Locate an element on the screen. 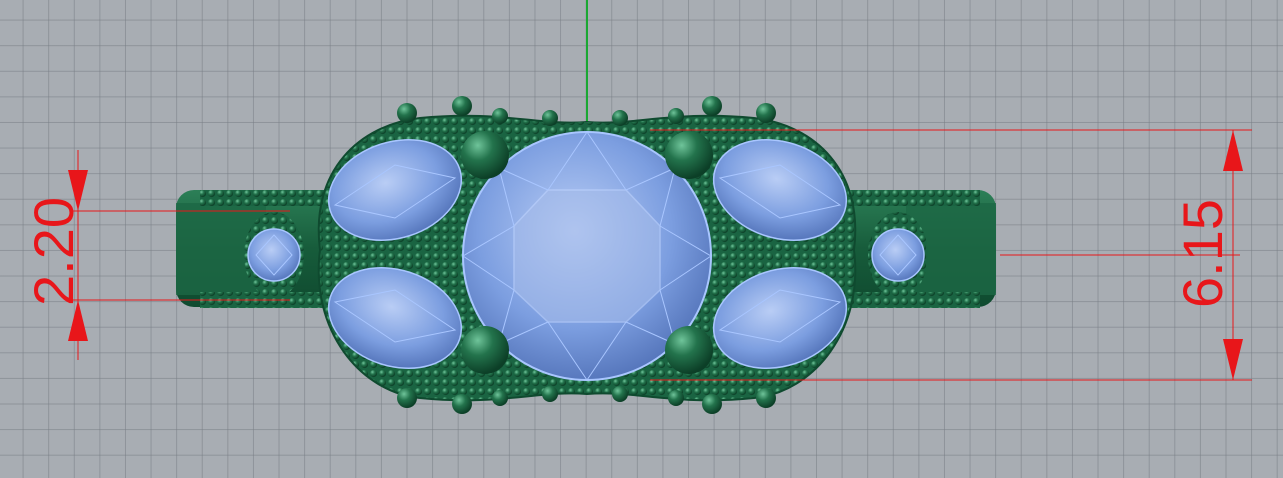  side-stone-right is located at coordinates (898, 255).